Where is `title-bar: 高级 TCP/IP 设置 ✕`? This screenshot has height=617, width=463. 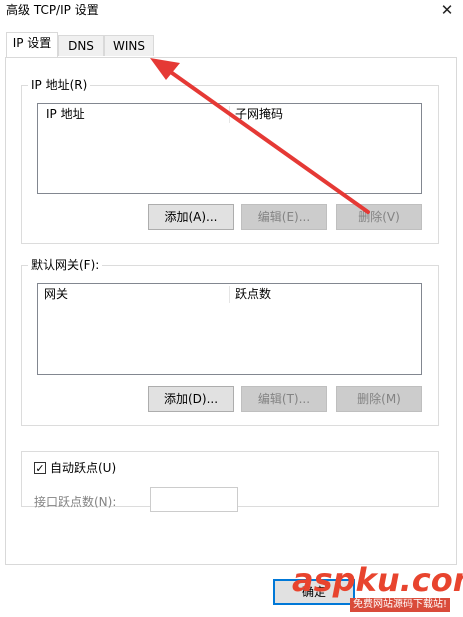 title-bar: 高级 TCP/IP 设置 ✕ is located at coordinates (231, 15).